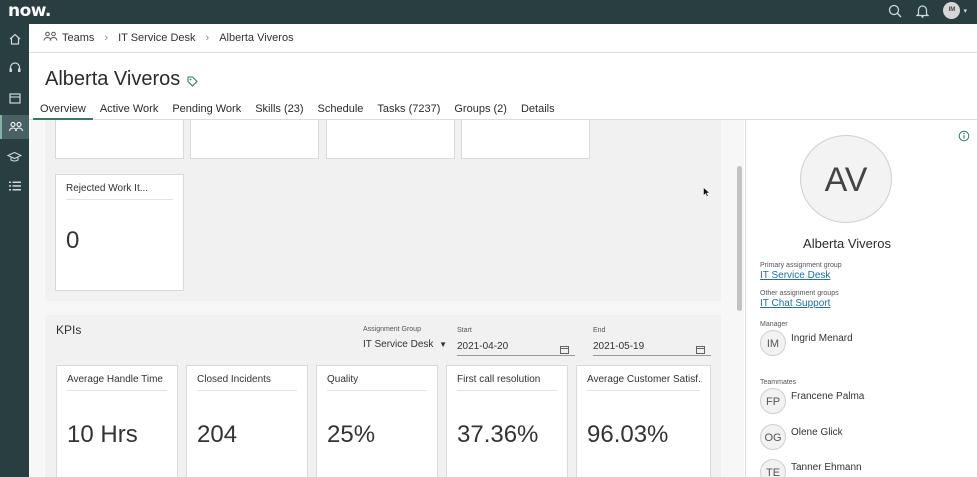  Describe the element at coordinates (192, 83) in the screenshot. I see `tag-icon` at that location.